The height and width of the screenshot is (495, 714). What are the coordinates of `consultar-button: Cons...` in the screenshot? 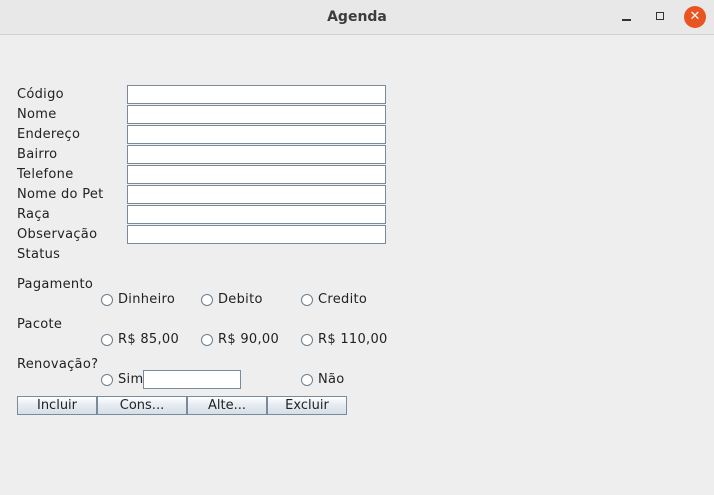 It's located at (142, 405).